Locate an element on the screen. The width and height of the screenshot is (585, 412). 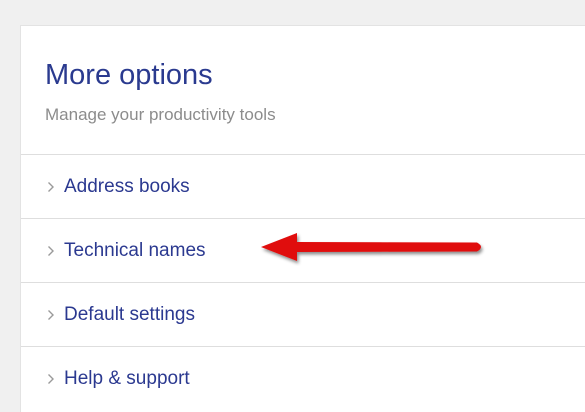
menu-item-label: Address books is located at coordinates (127, 186).